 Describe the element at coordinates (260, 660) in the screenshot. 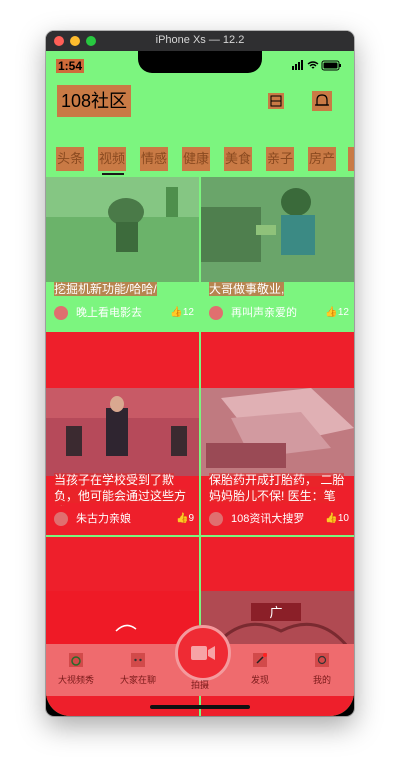

I see `compass-icon` at that location.